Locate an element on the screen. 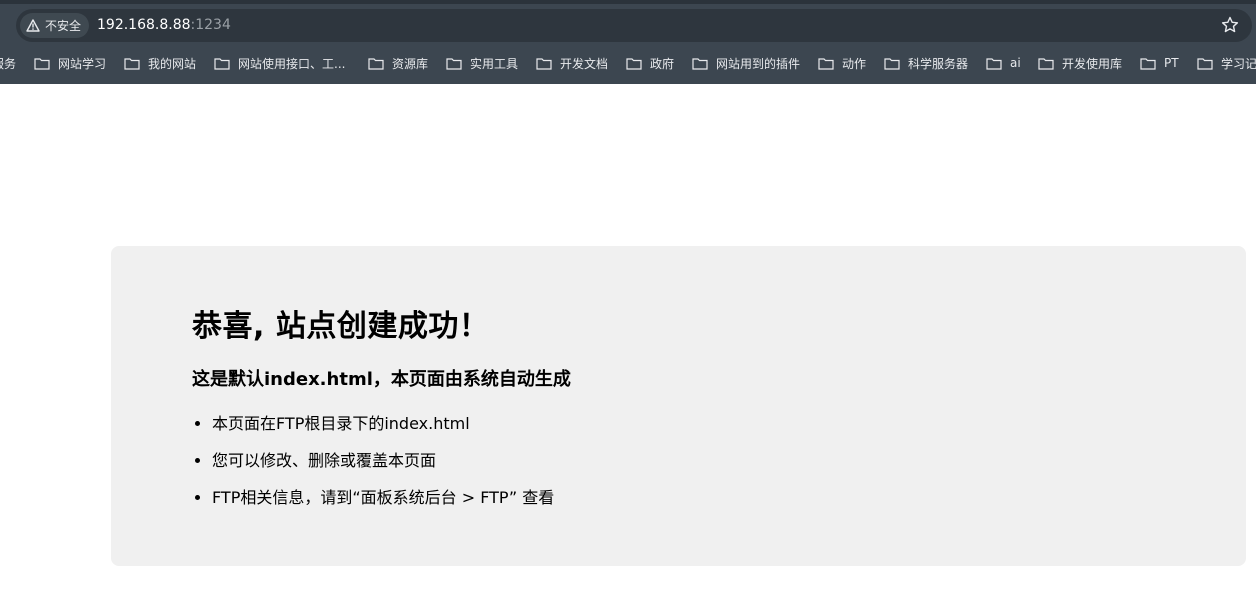 The width and height of the screenshot is (1256, 602). page-subtitle: 这是默认index.html，本页面由系统自动生成 is located at coordinates (381, 379).